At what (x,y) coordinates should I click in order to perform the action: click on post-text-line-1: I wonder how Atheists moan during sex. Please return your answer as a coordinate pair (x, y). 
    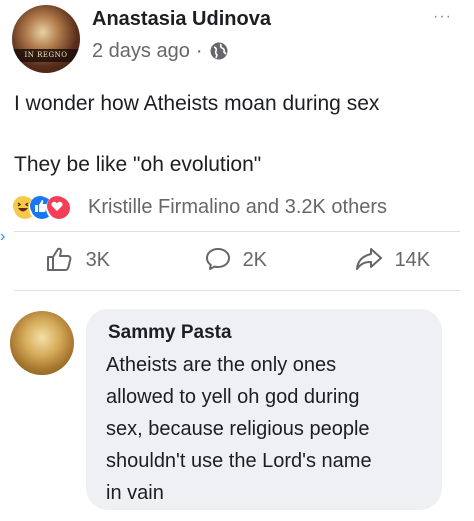
    Looking at the image, I should click on (197, 103).